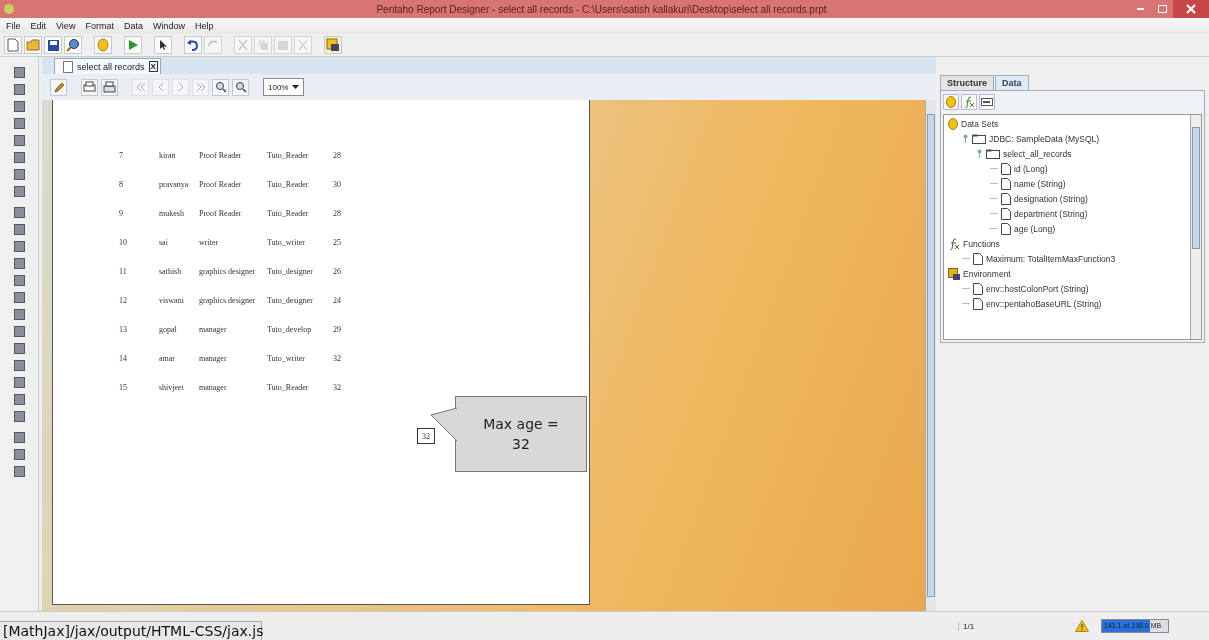  I want to click on report-icon, so click(333, 45).